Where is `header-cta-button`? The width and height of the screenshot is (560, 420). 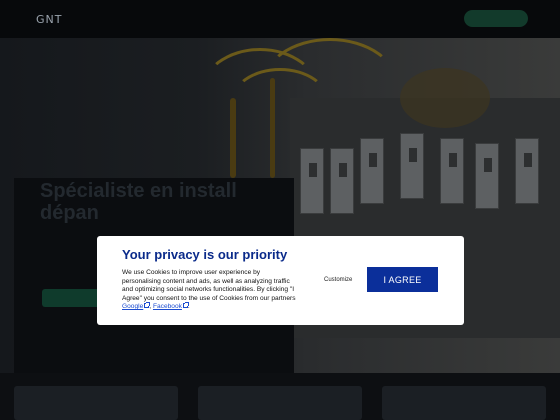
header-cta-button is located at coordinates (496, 18).